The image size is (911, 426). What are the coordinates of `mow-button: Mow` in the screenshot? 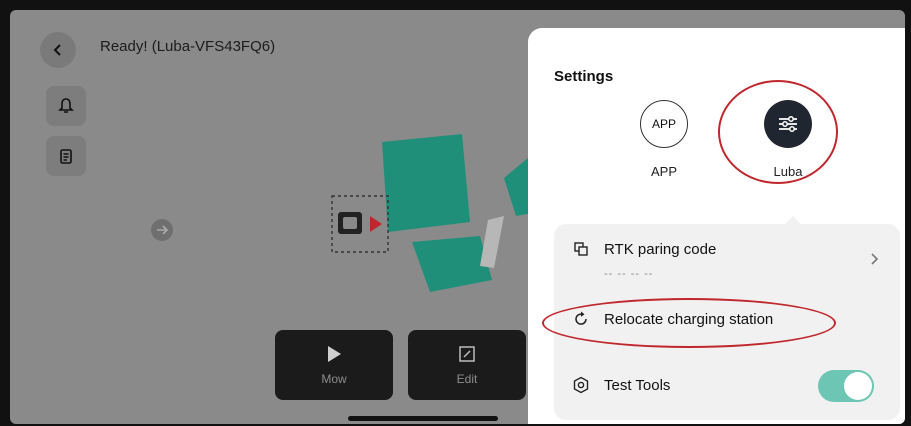 It's located at (334, 365).